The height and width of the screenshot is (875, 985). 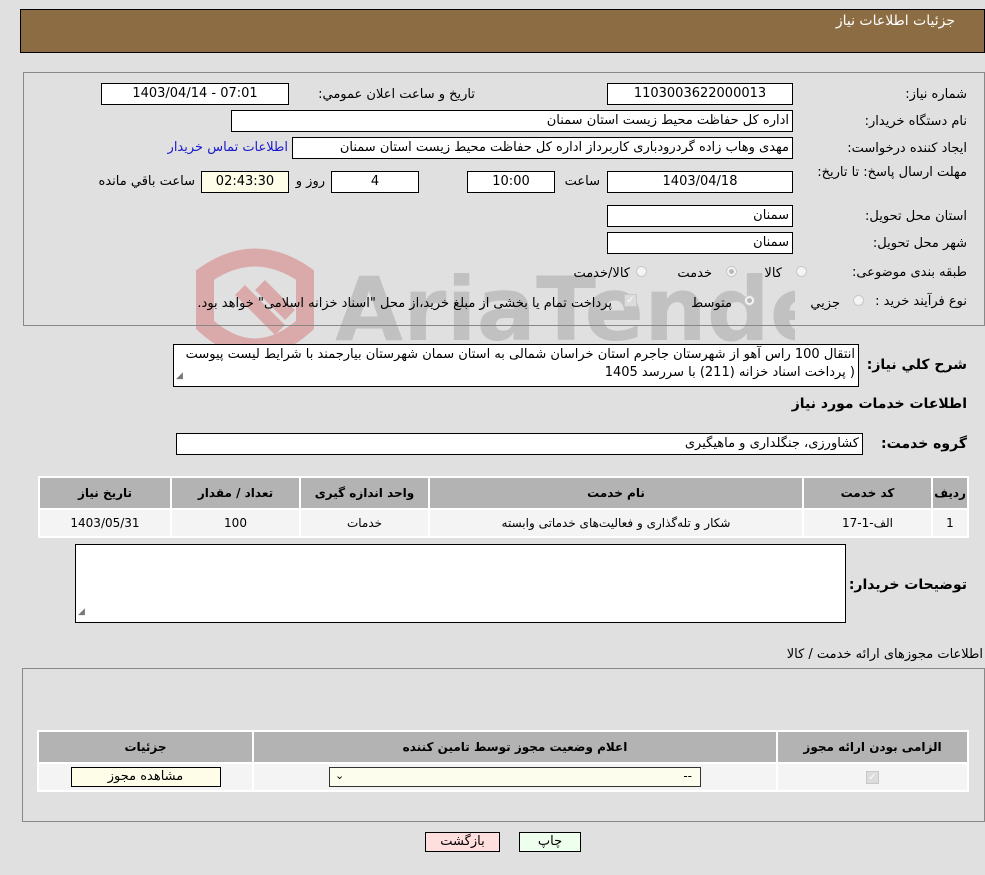 I want to click on remaining-time-label: ساعت باقي مانده, so click(x=146, y=181).